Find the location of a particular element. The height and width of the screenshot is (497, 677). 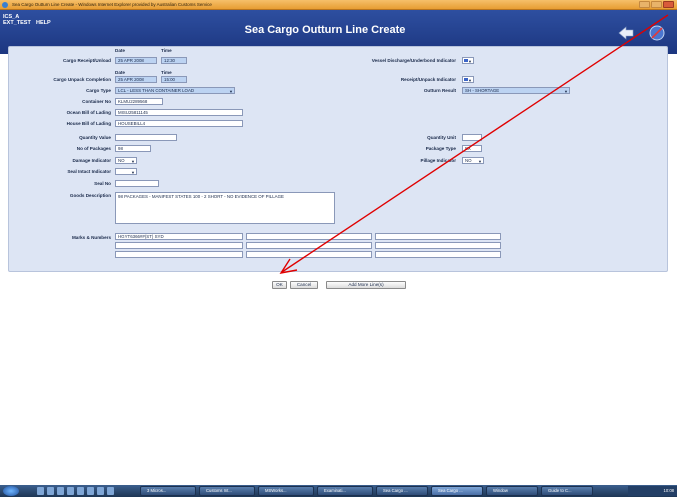

quantity-unit-label: Quantity Unit is located at coordinates (441, 137).